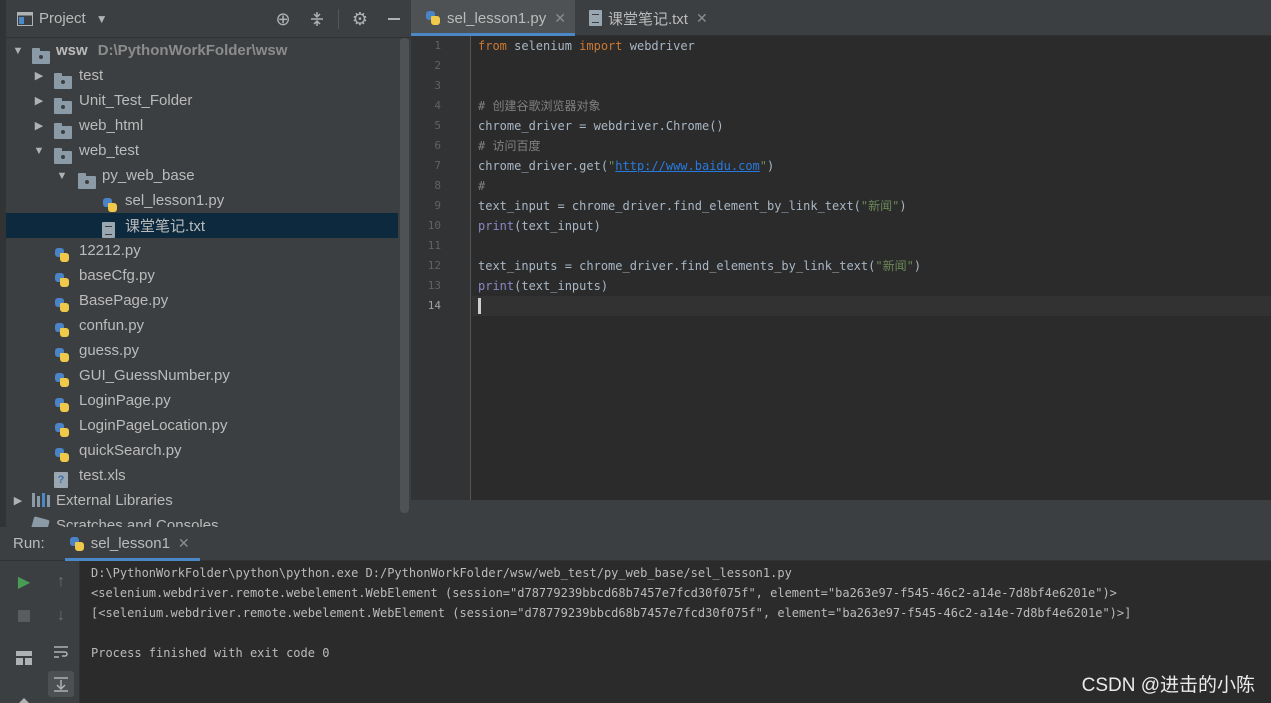 The height and width of the screenshot is (703, 1271). I want to click on project-title: Project, so click(62, 18).